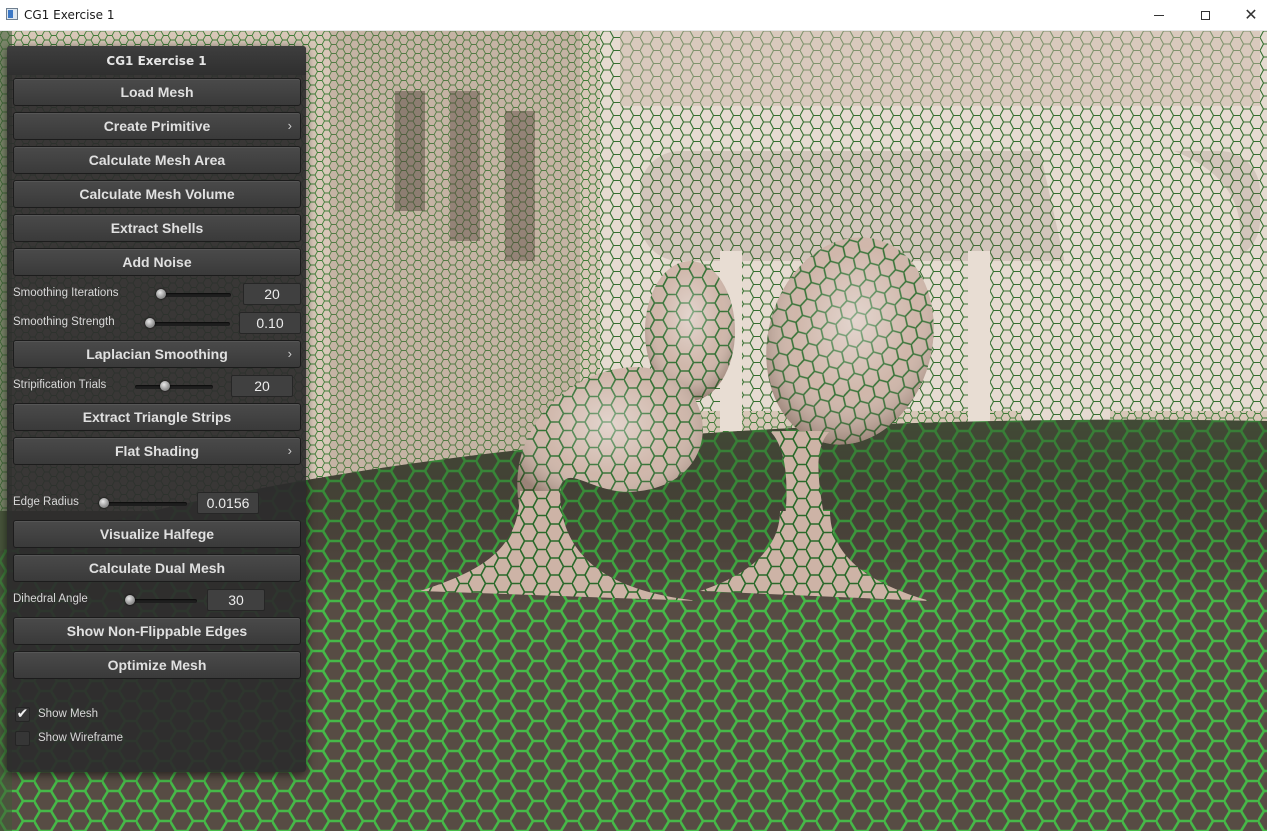  I want to click on minimize-icon, so click(1159, 15).